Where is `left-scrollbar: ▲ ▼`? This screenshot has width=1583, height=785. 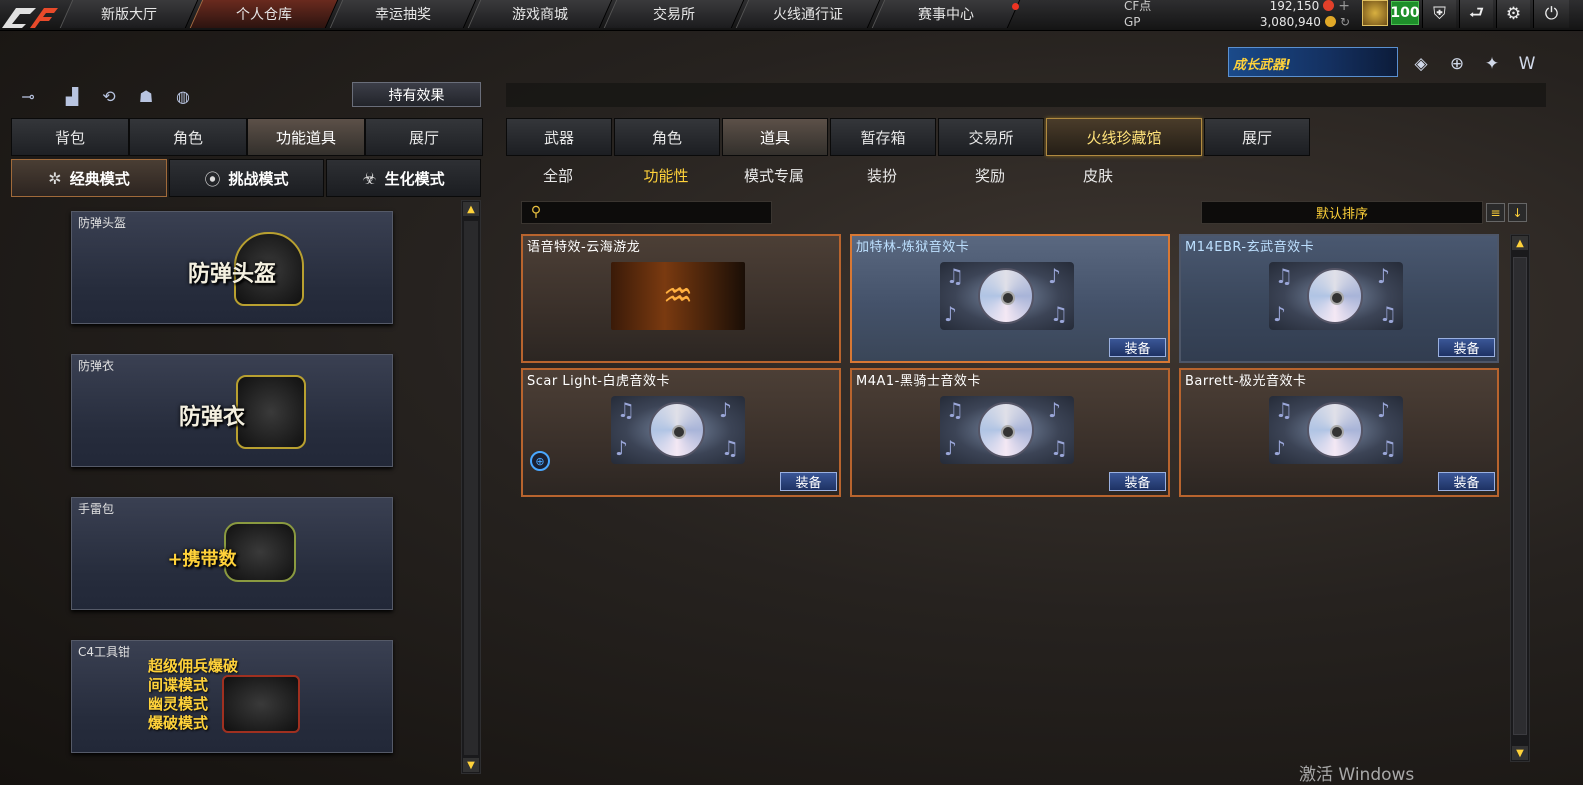
left-scrollbar: ▲ ▼ is located at coordinates (471, 487).